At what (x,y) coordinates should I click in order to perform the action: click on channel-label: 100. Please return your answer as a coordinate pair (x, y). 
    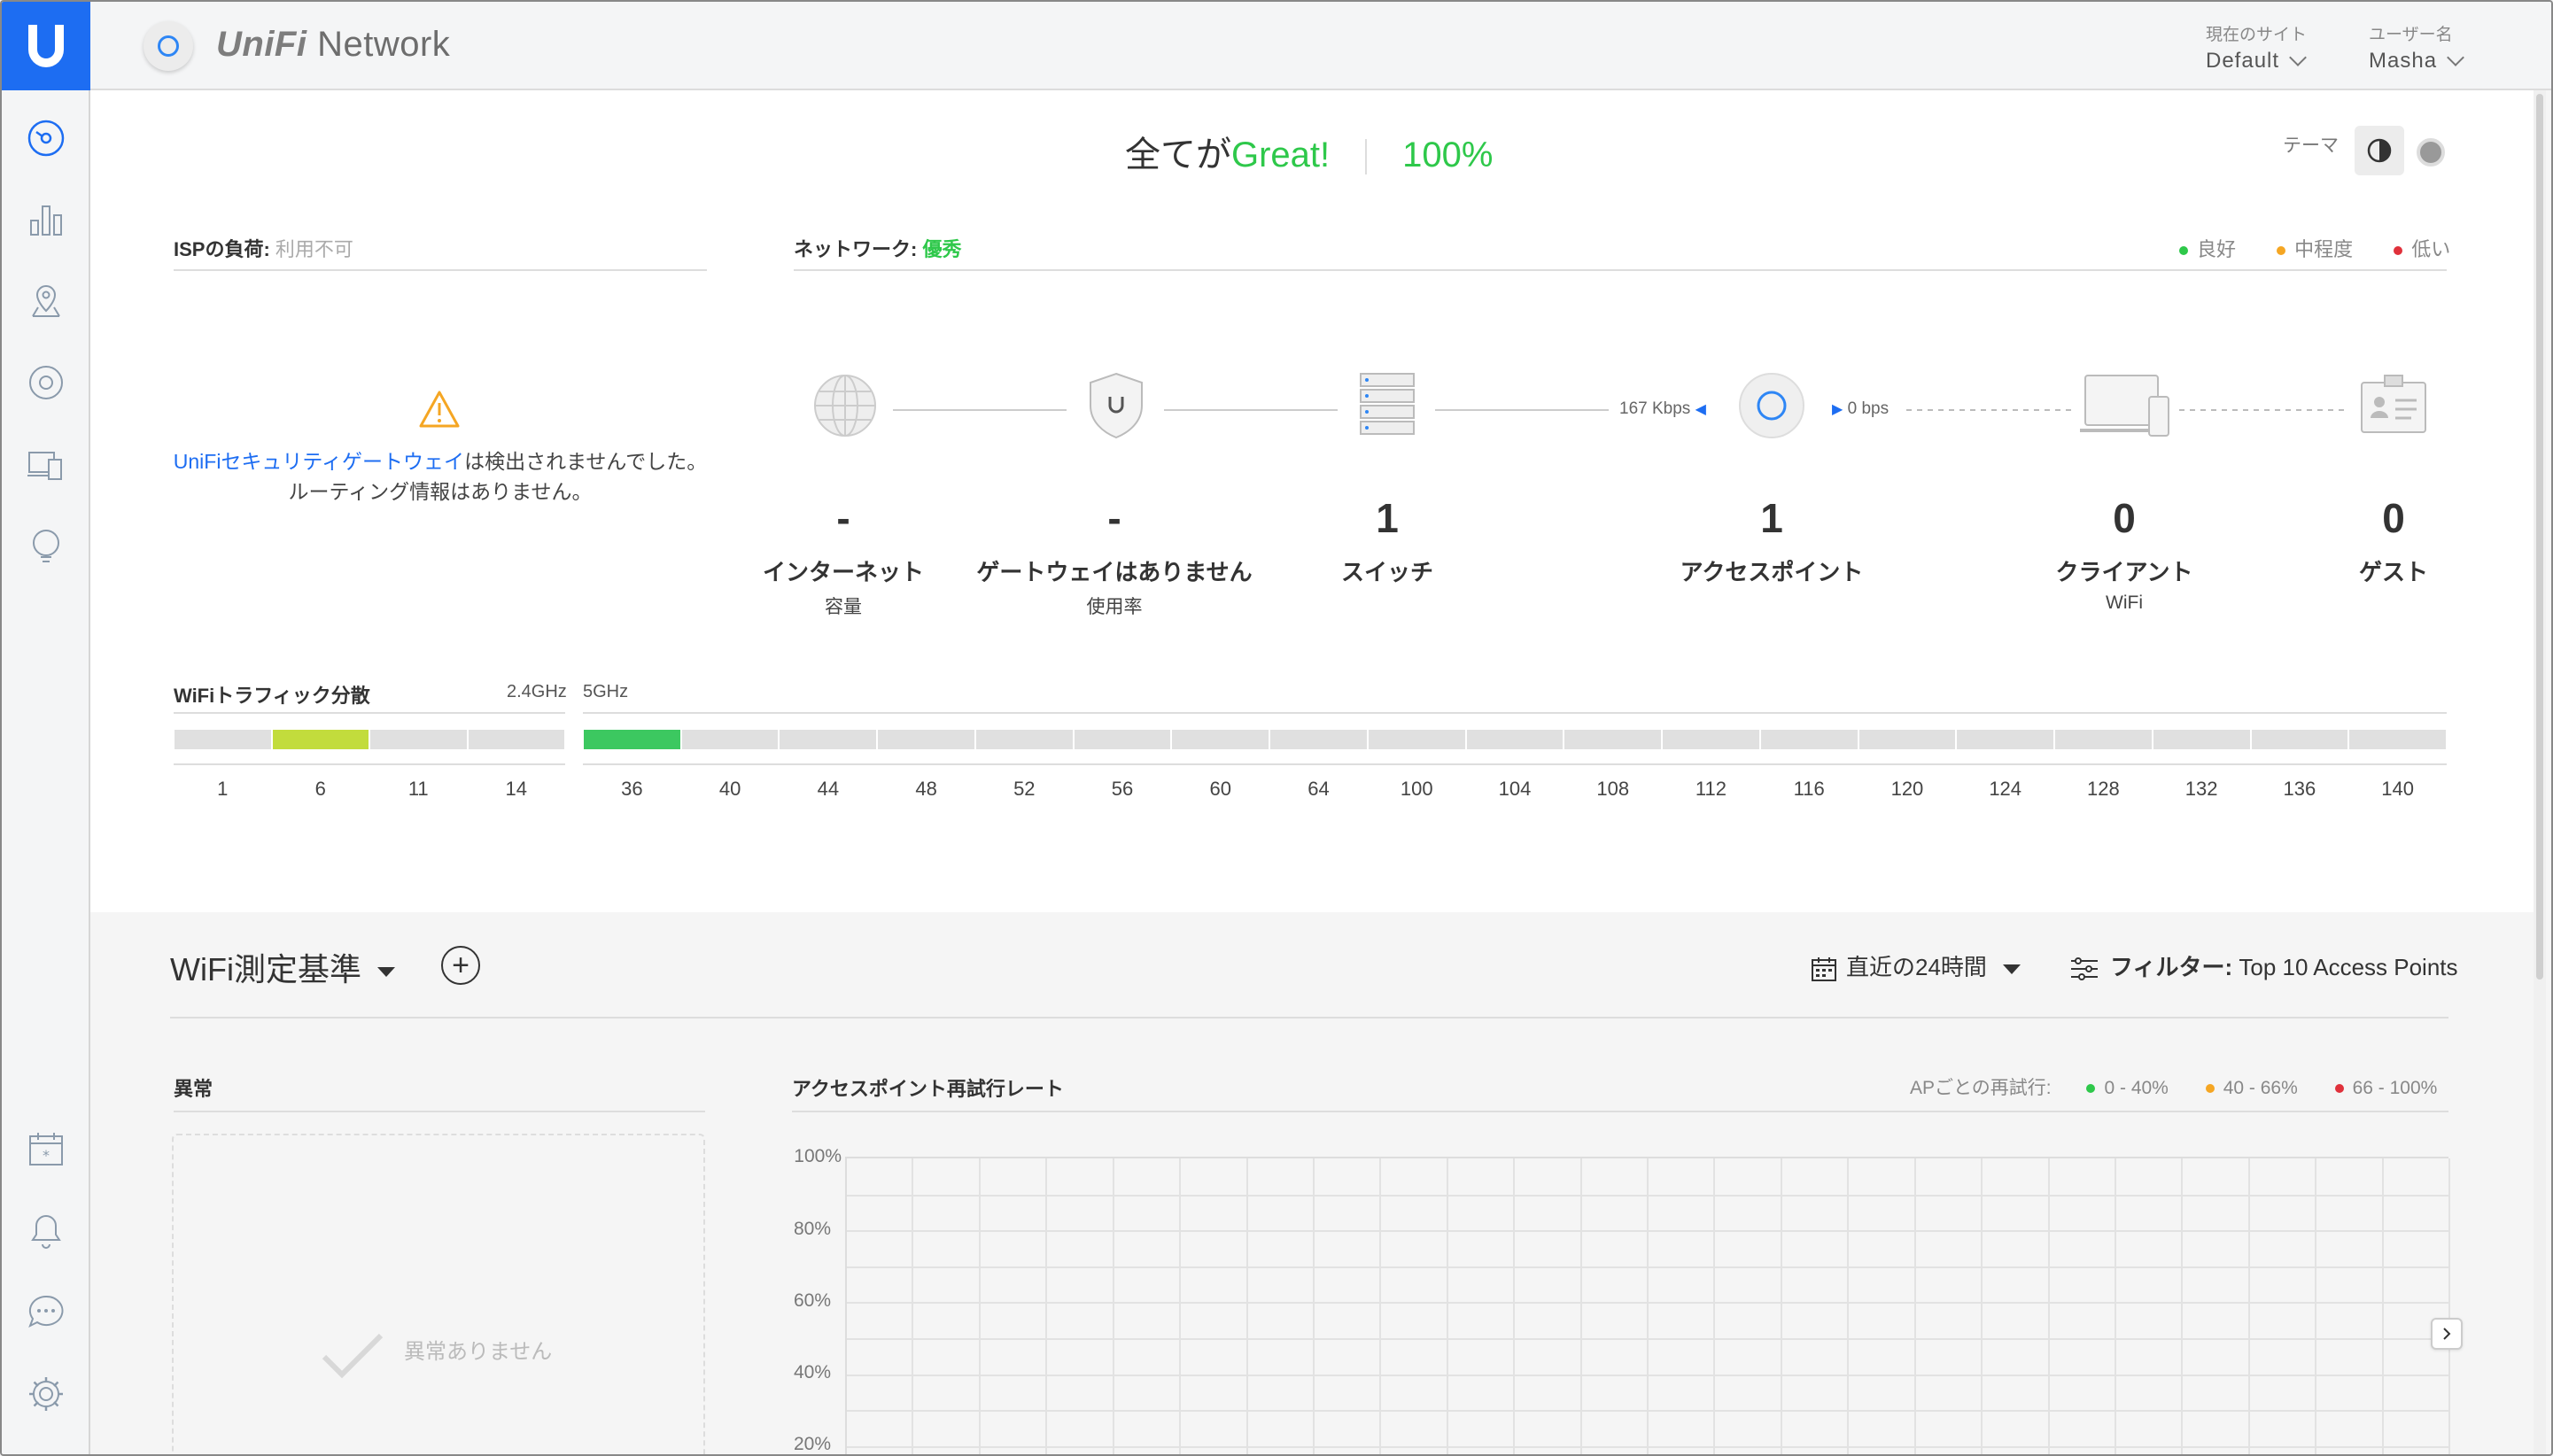
    Looking at the image, I should click on (1416, 789).